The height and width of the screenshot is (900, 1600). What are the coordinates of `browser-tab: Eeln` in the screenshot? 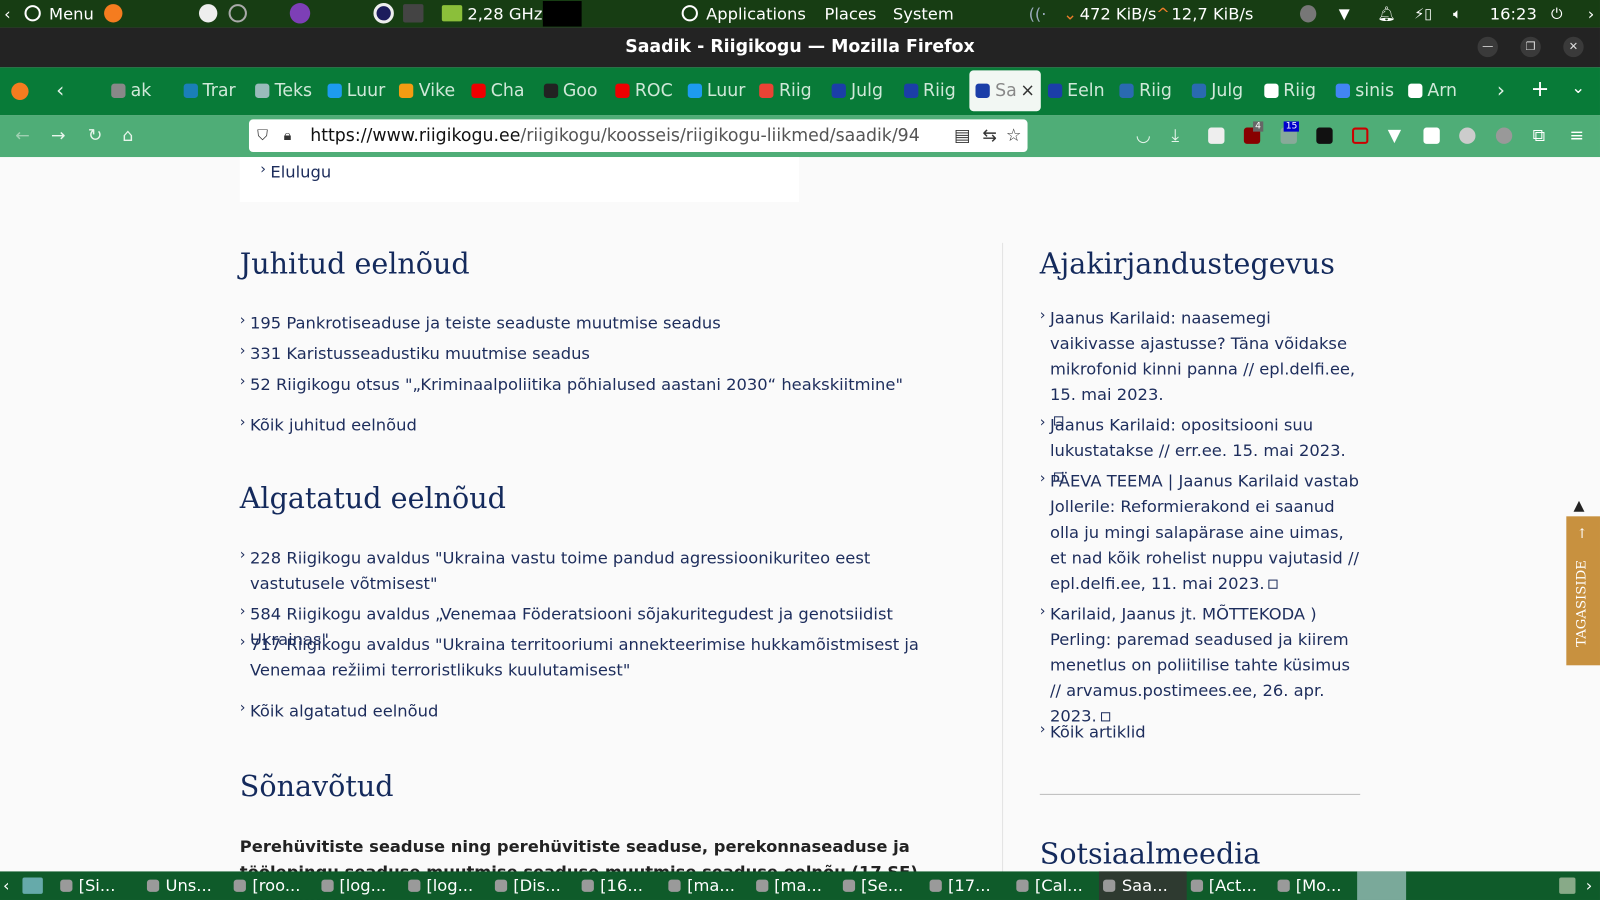 It's located at (1075, 90).